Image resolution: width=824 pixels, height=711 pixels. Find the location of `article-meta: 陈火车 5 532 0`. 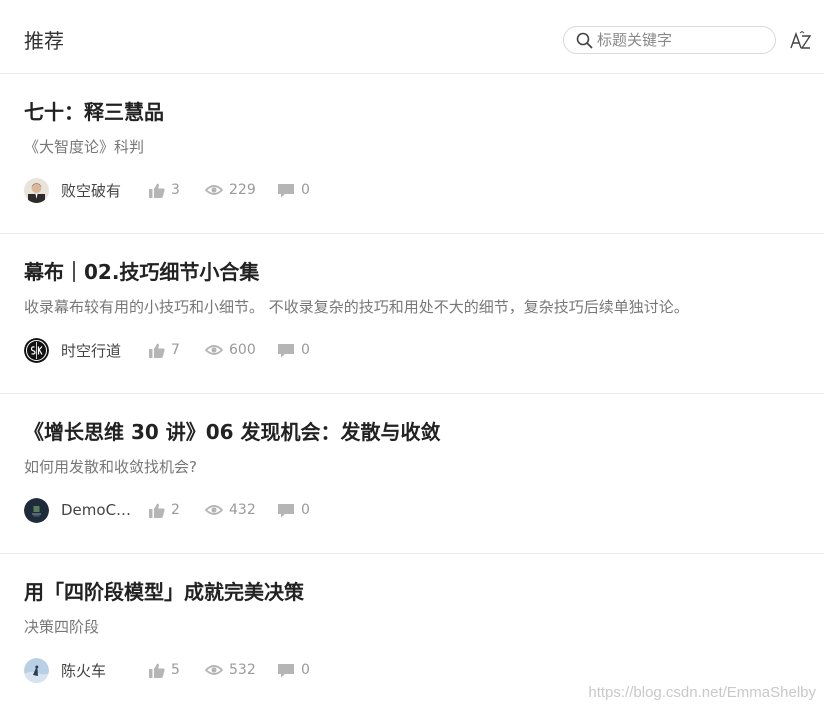

article-meta: 陈火车 5 532 0 is located at coordinates (167, 670).